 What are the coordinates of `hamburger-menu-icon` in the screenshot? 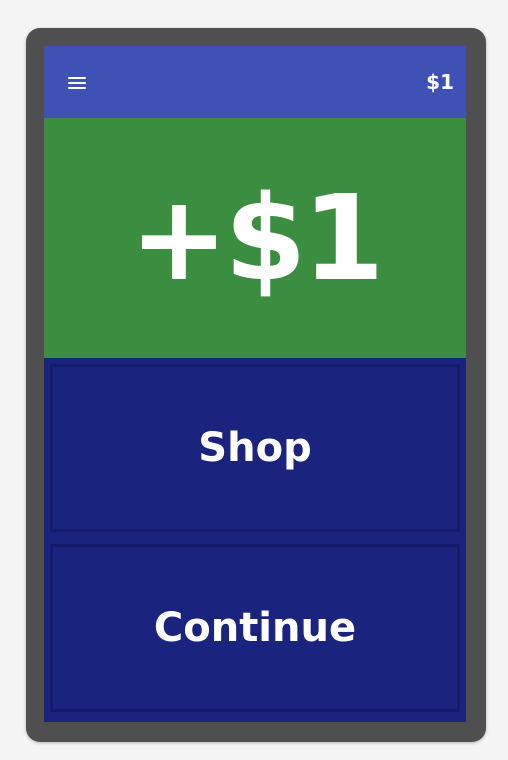 It's located at (78, 83).